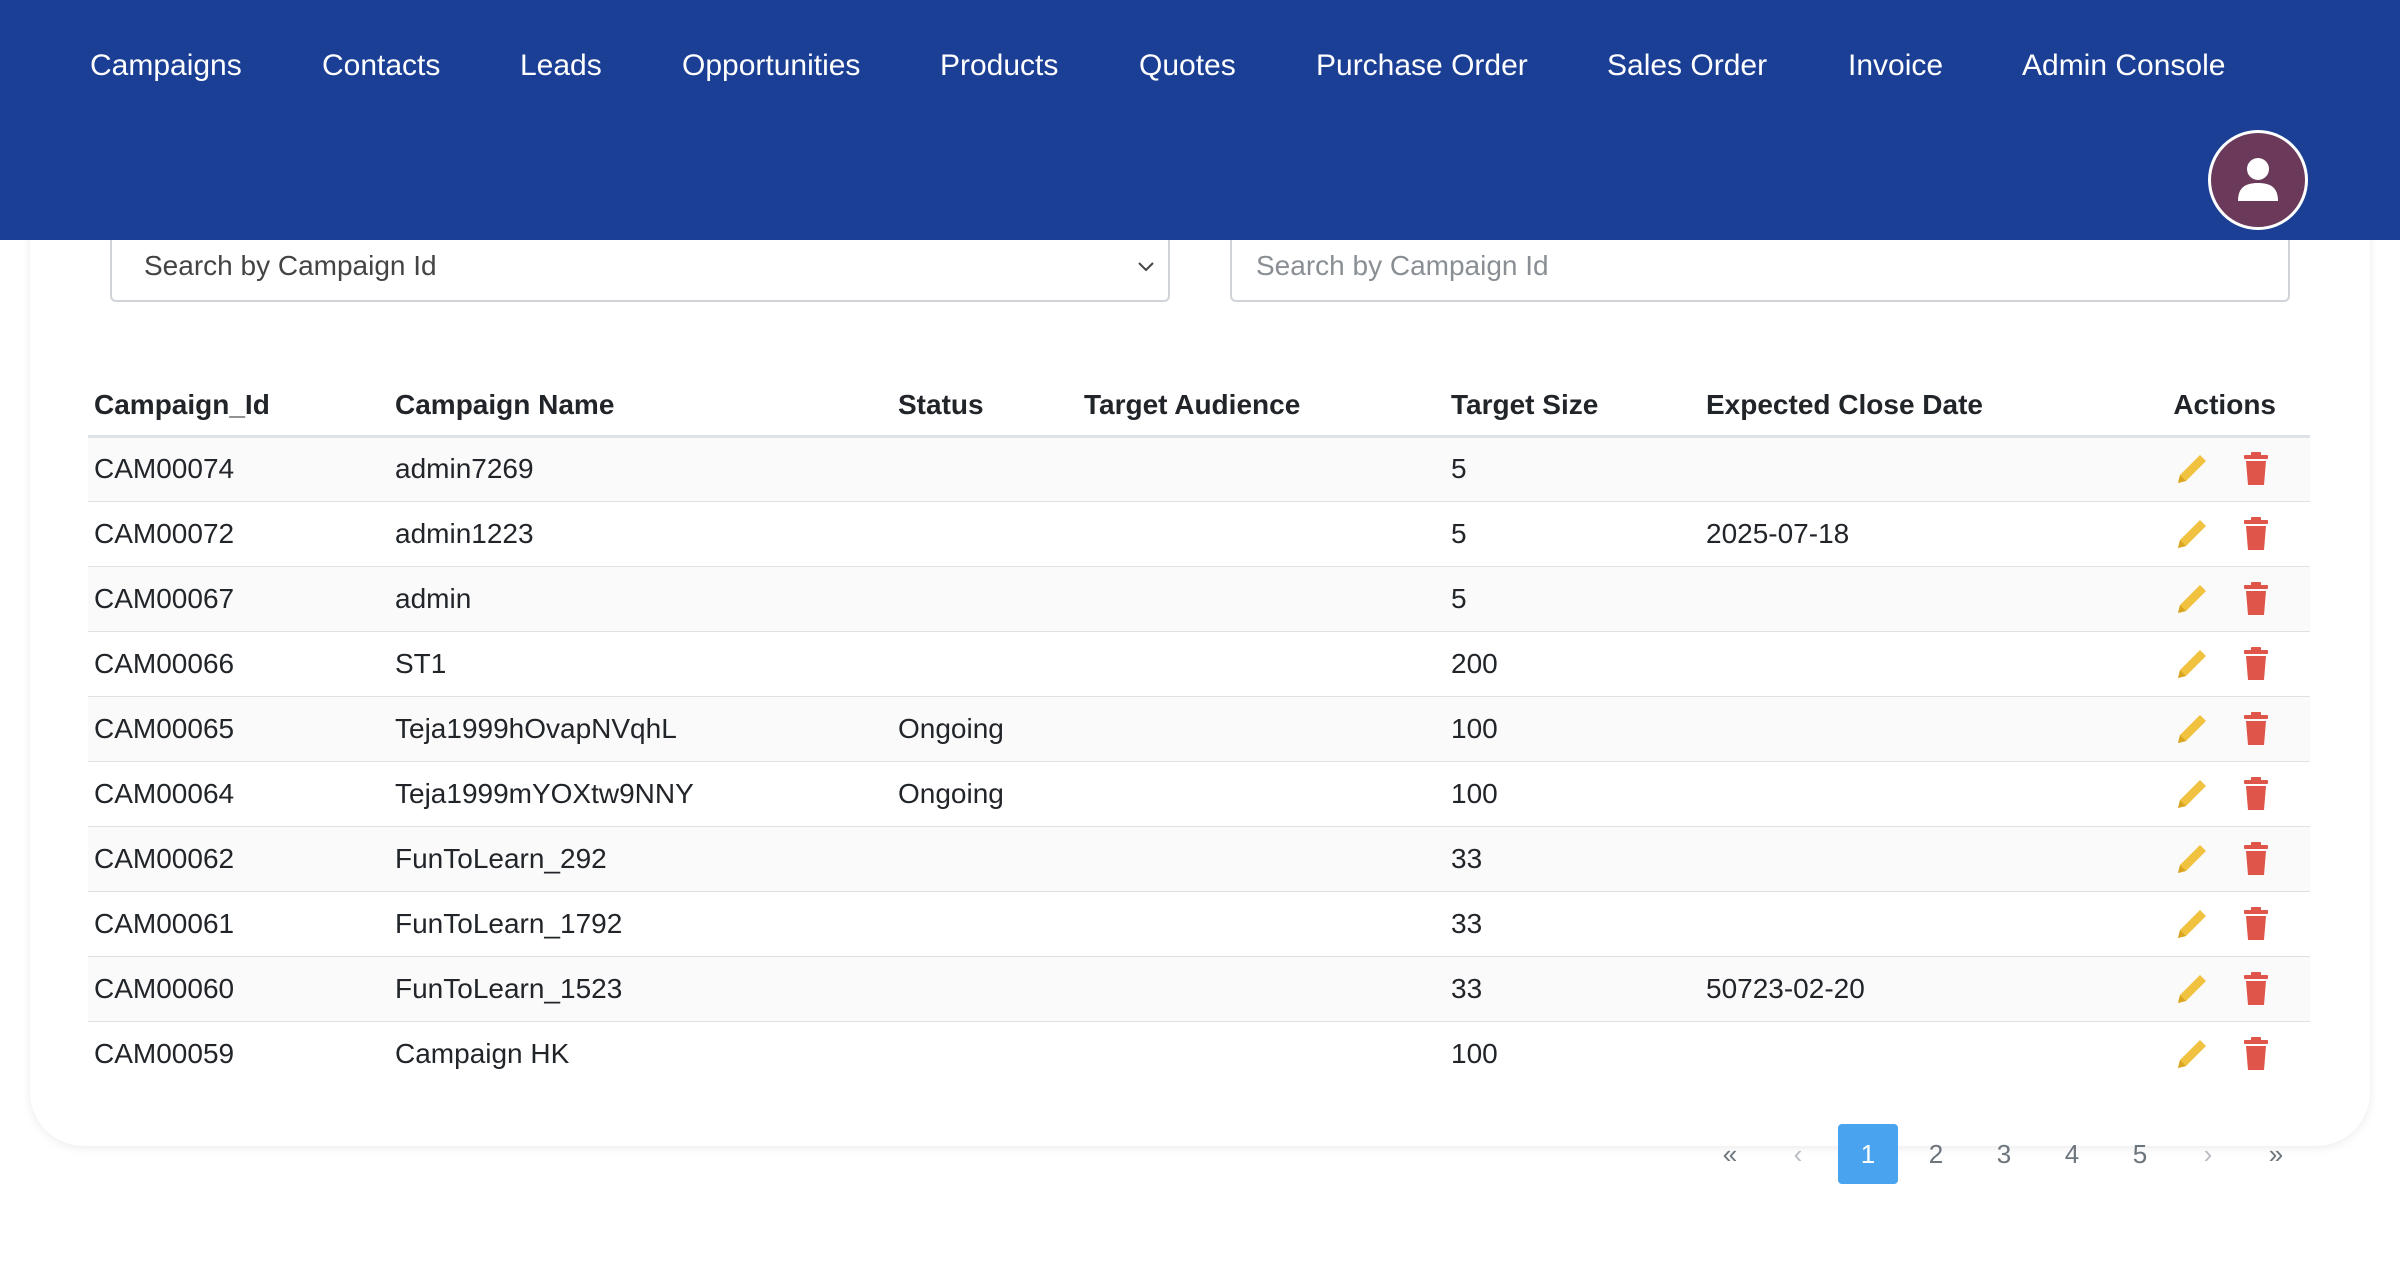  Describe the element at coordinates (771, 66) in the screenshot. I see `nav-opportunities: Opportunities` at that location.